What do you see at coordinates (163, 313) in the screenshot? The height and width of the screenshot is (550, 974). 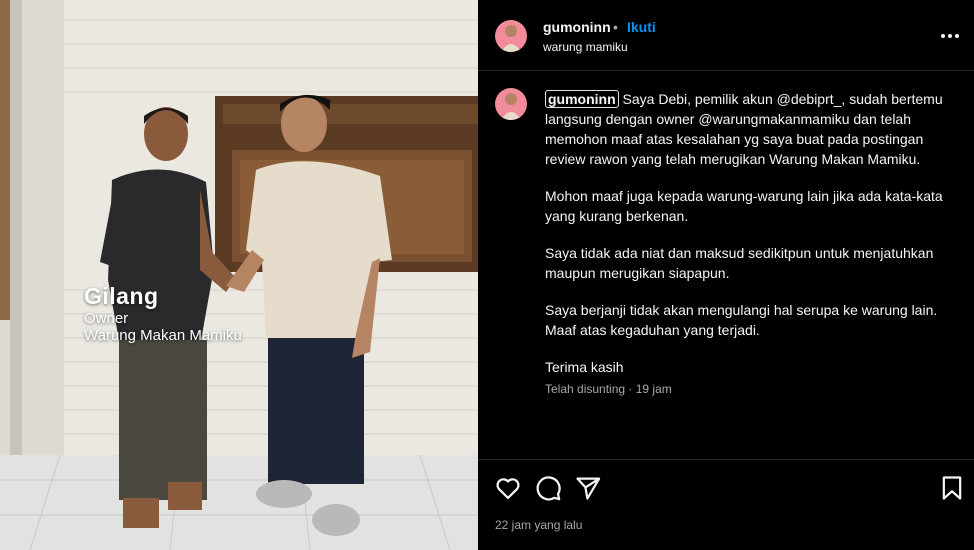 I see `photo-caption: Gilang Owner Warung Makan Mamiku` at bounding box center [163, 313].